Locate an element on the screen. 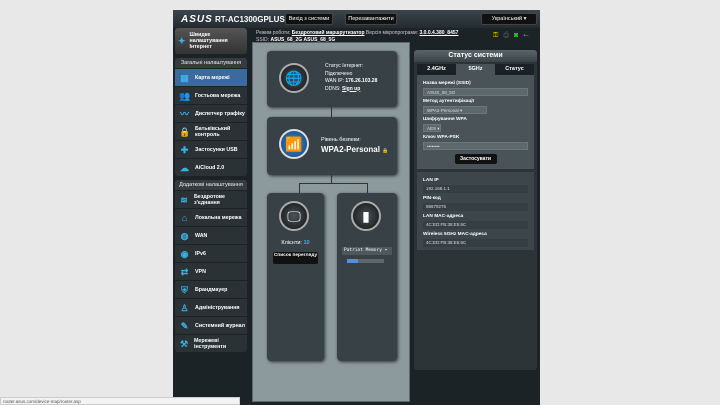  fw-link: 3.0.0.4.380_8457 is located at coordinates (438, 33).